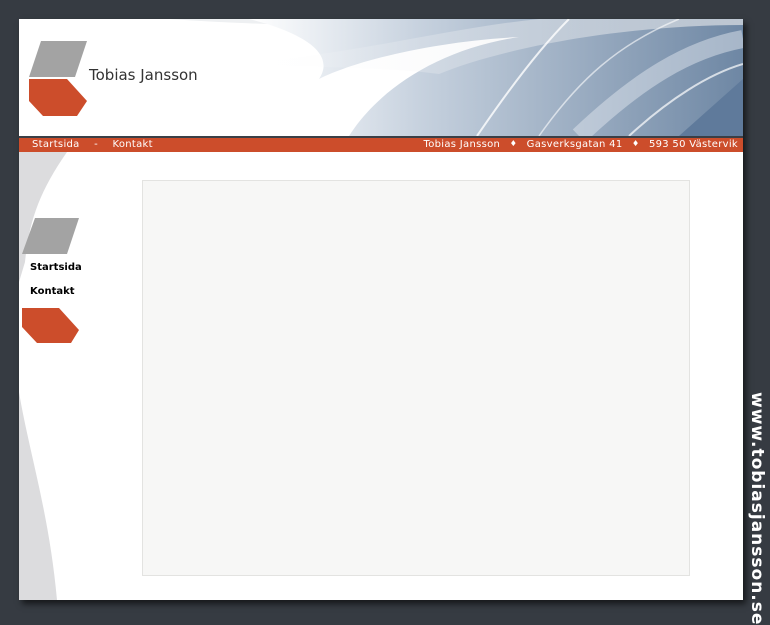 This screenshot has height=625, width=770. I want to click on address-name: Tobias Jansson, so click(462, 144).